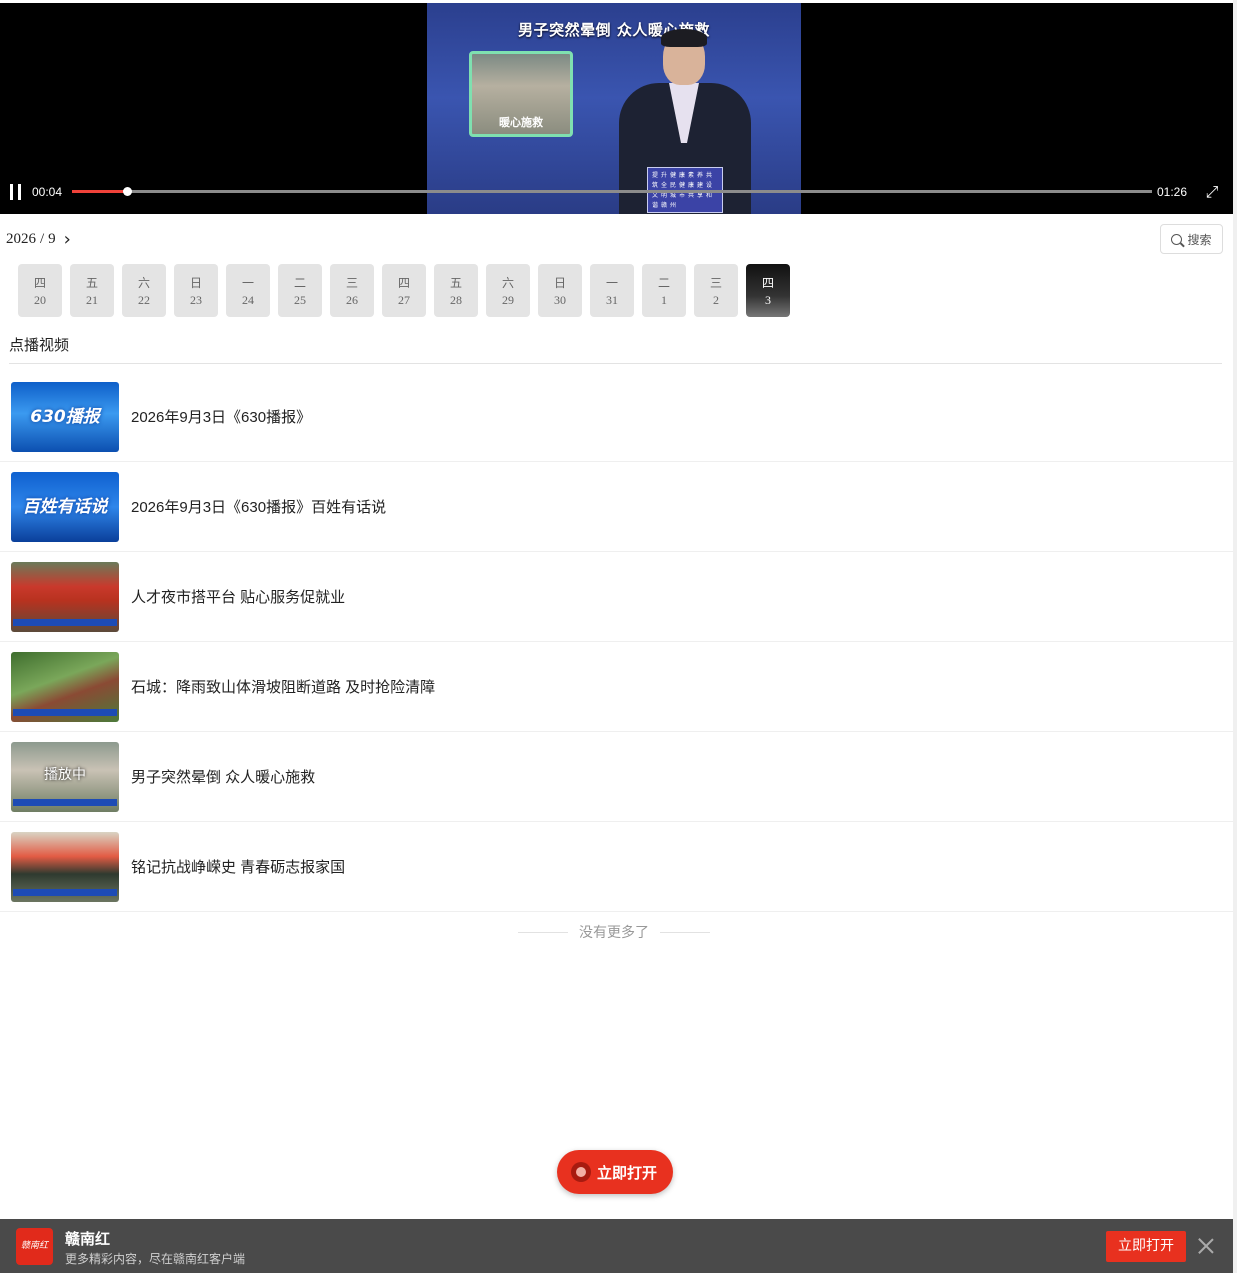 This screenshot has width=1237, height=1273. I want to click on day-item: 日 30, so click(560, 290).